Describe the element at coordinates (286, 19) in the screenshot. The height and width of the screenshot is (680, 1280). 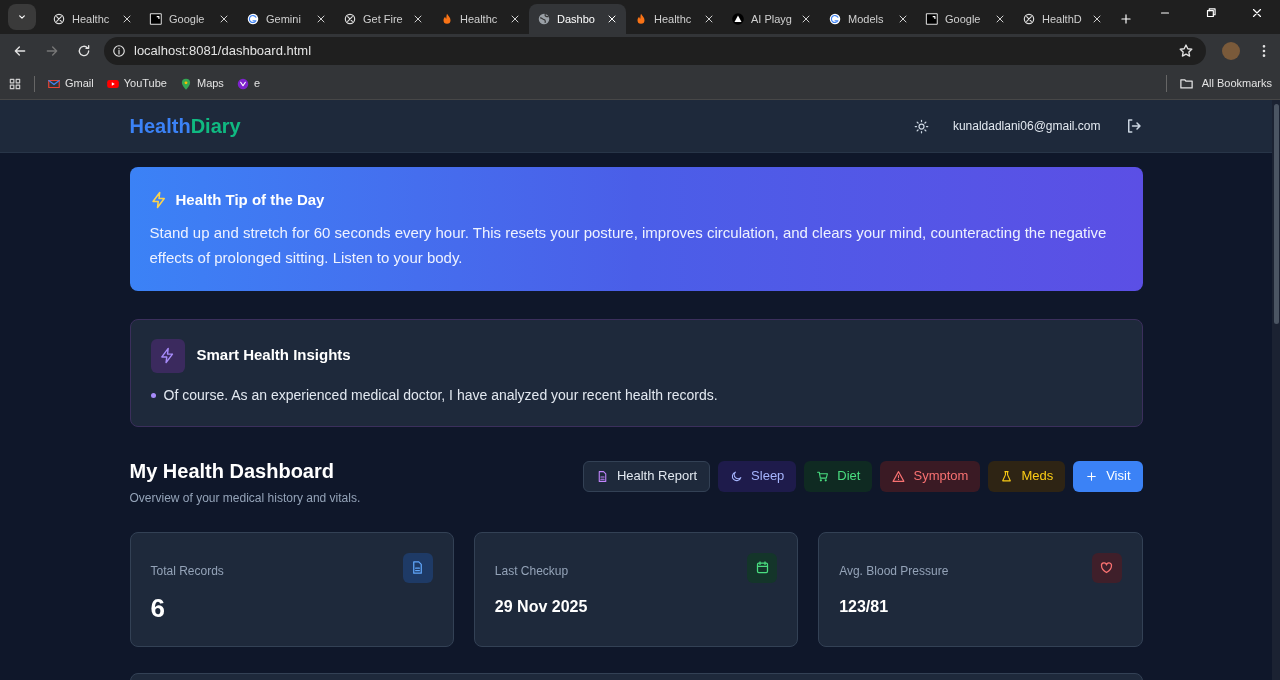
I see `browser-tab: Gemini` at that location.